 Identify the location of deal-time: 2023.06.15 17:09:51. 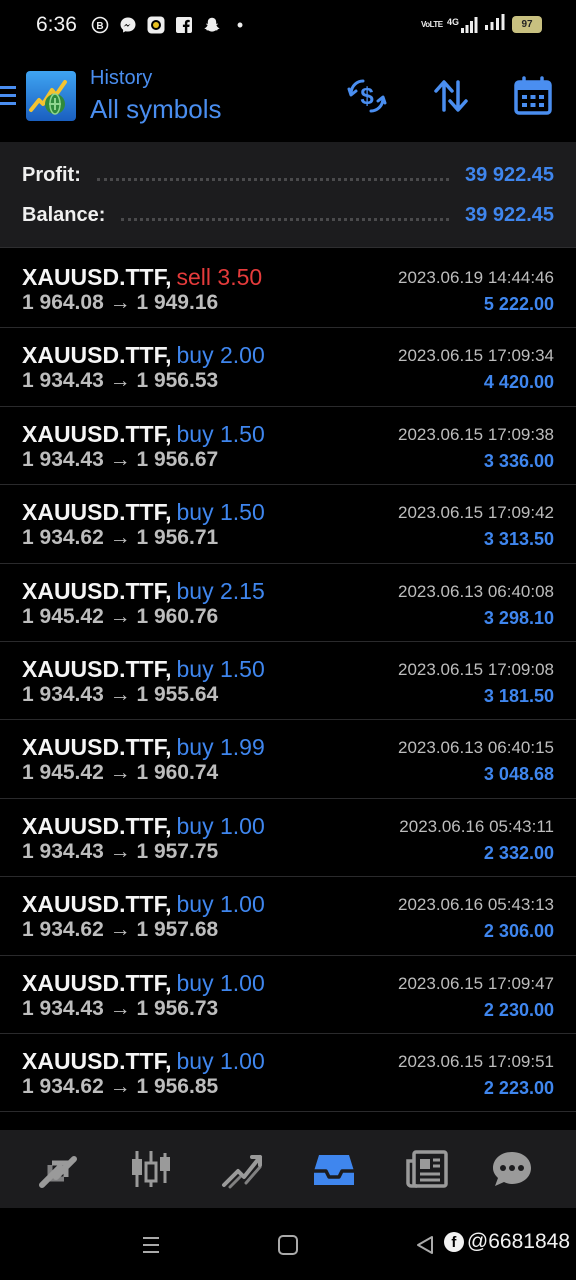
(476, 1061).